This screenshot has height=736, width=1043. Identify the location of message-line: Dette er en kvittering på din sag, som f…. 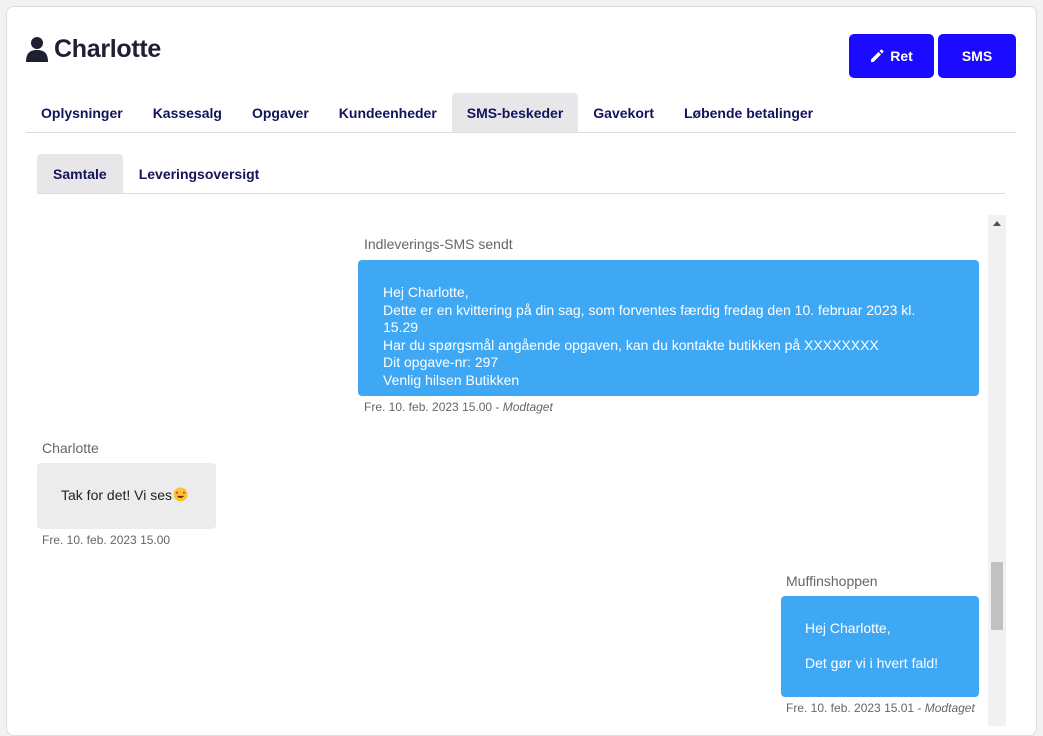
(649, 318).